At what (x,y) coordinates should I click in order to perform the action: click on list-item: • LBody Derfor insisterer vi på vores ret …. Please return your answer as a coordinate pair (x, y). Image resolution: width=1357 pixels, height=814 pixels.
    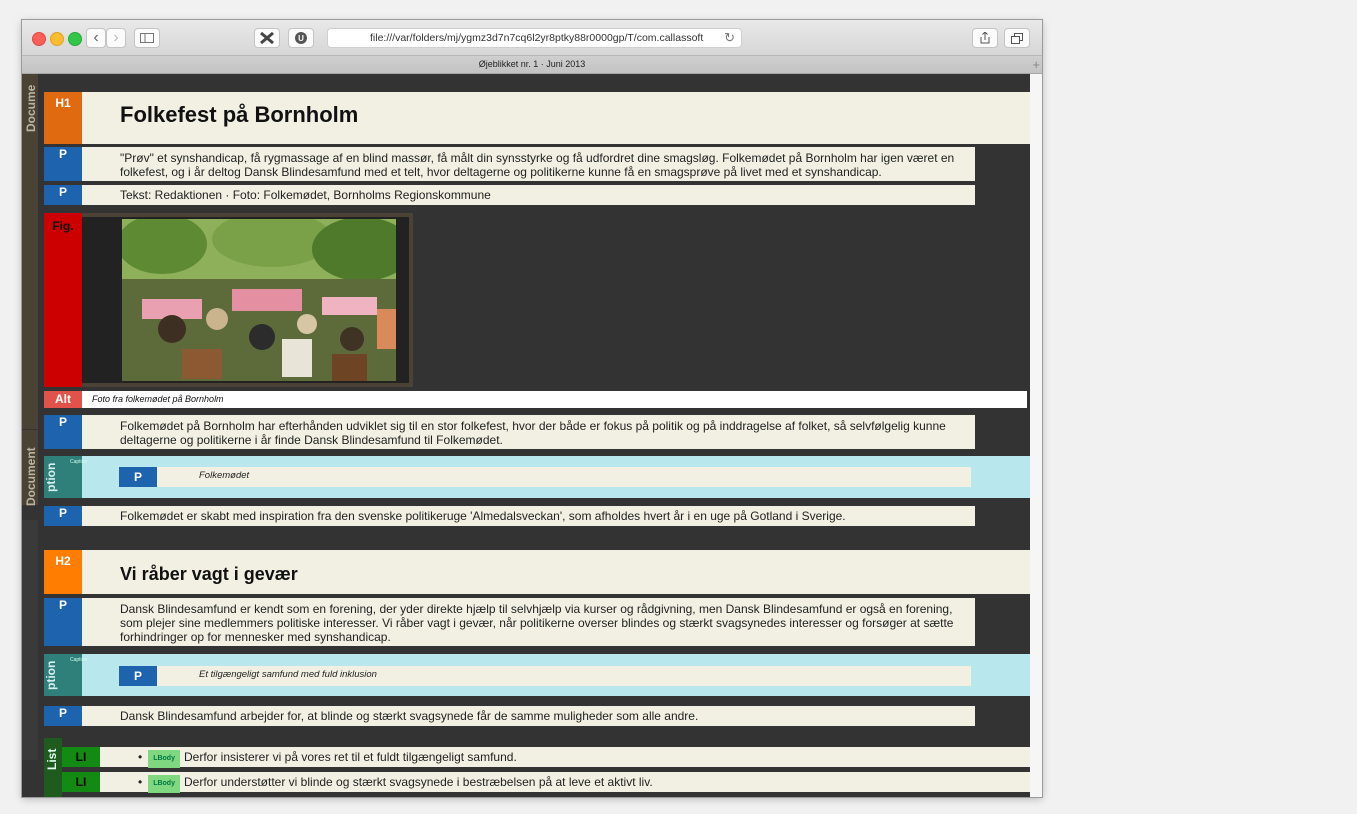
    Looking at the image, I should click on (565, 757).